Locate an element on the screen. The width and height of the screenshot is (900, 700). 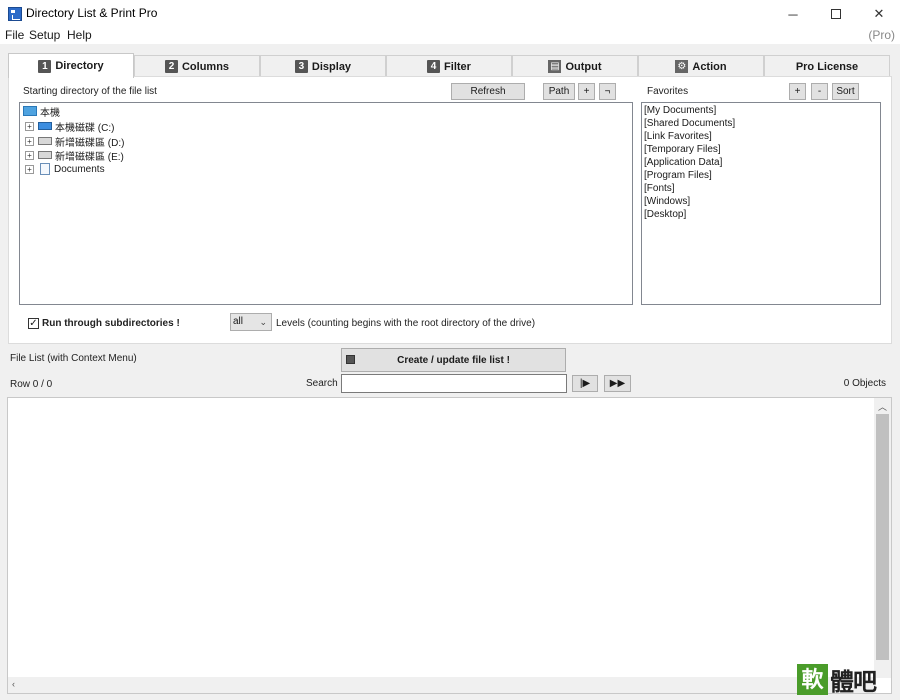
tree-node-drive-e: + 新增磁碟區 (E:) is located at coordinates (74, 155).